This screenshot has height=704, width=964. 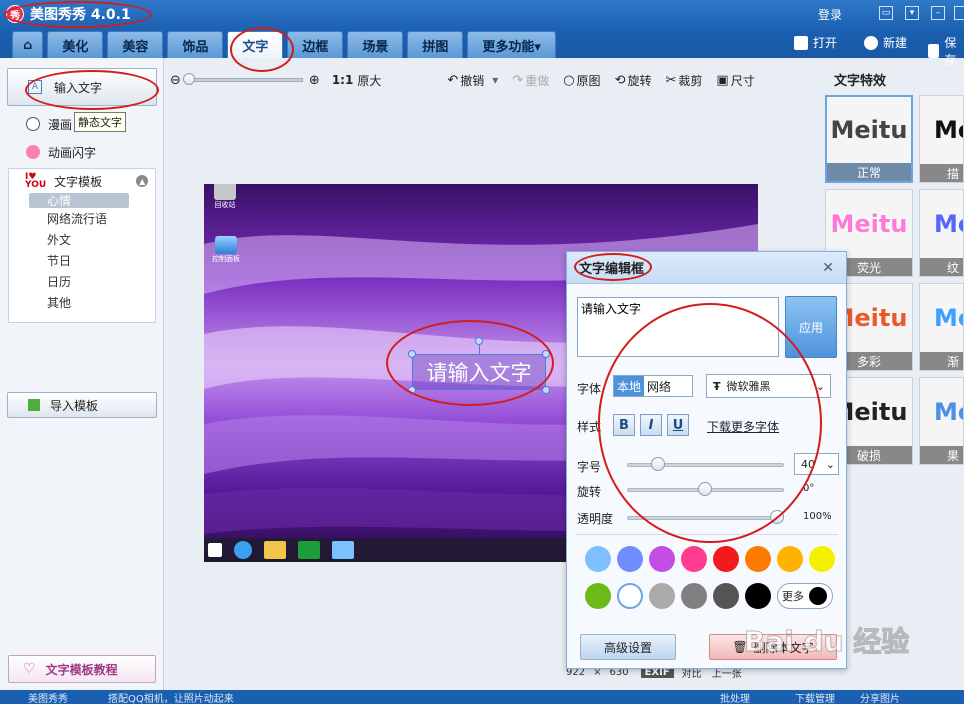 What do you see at coordinates (412, 354) in the screenshot?
I see `resize-handle-tl` at bounding box center [412, 354].